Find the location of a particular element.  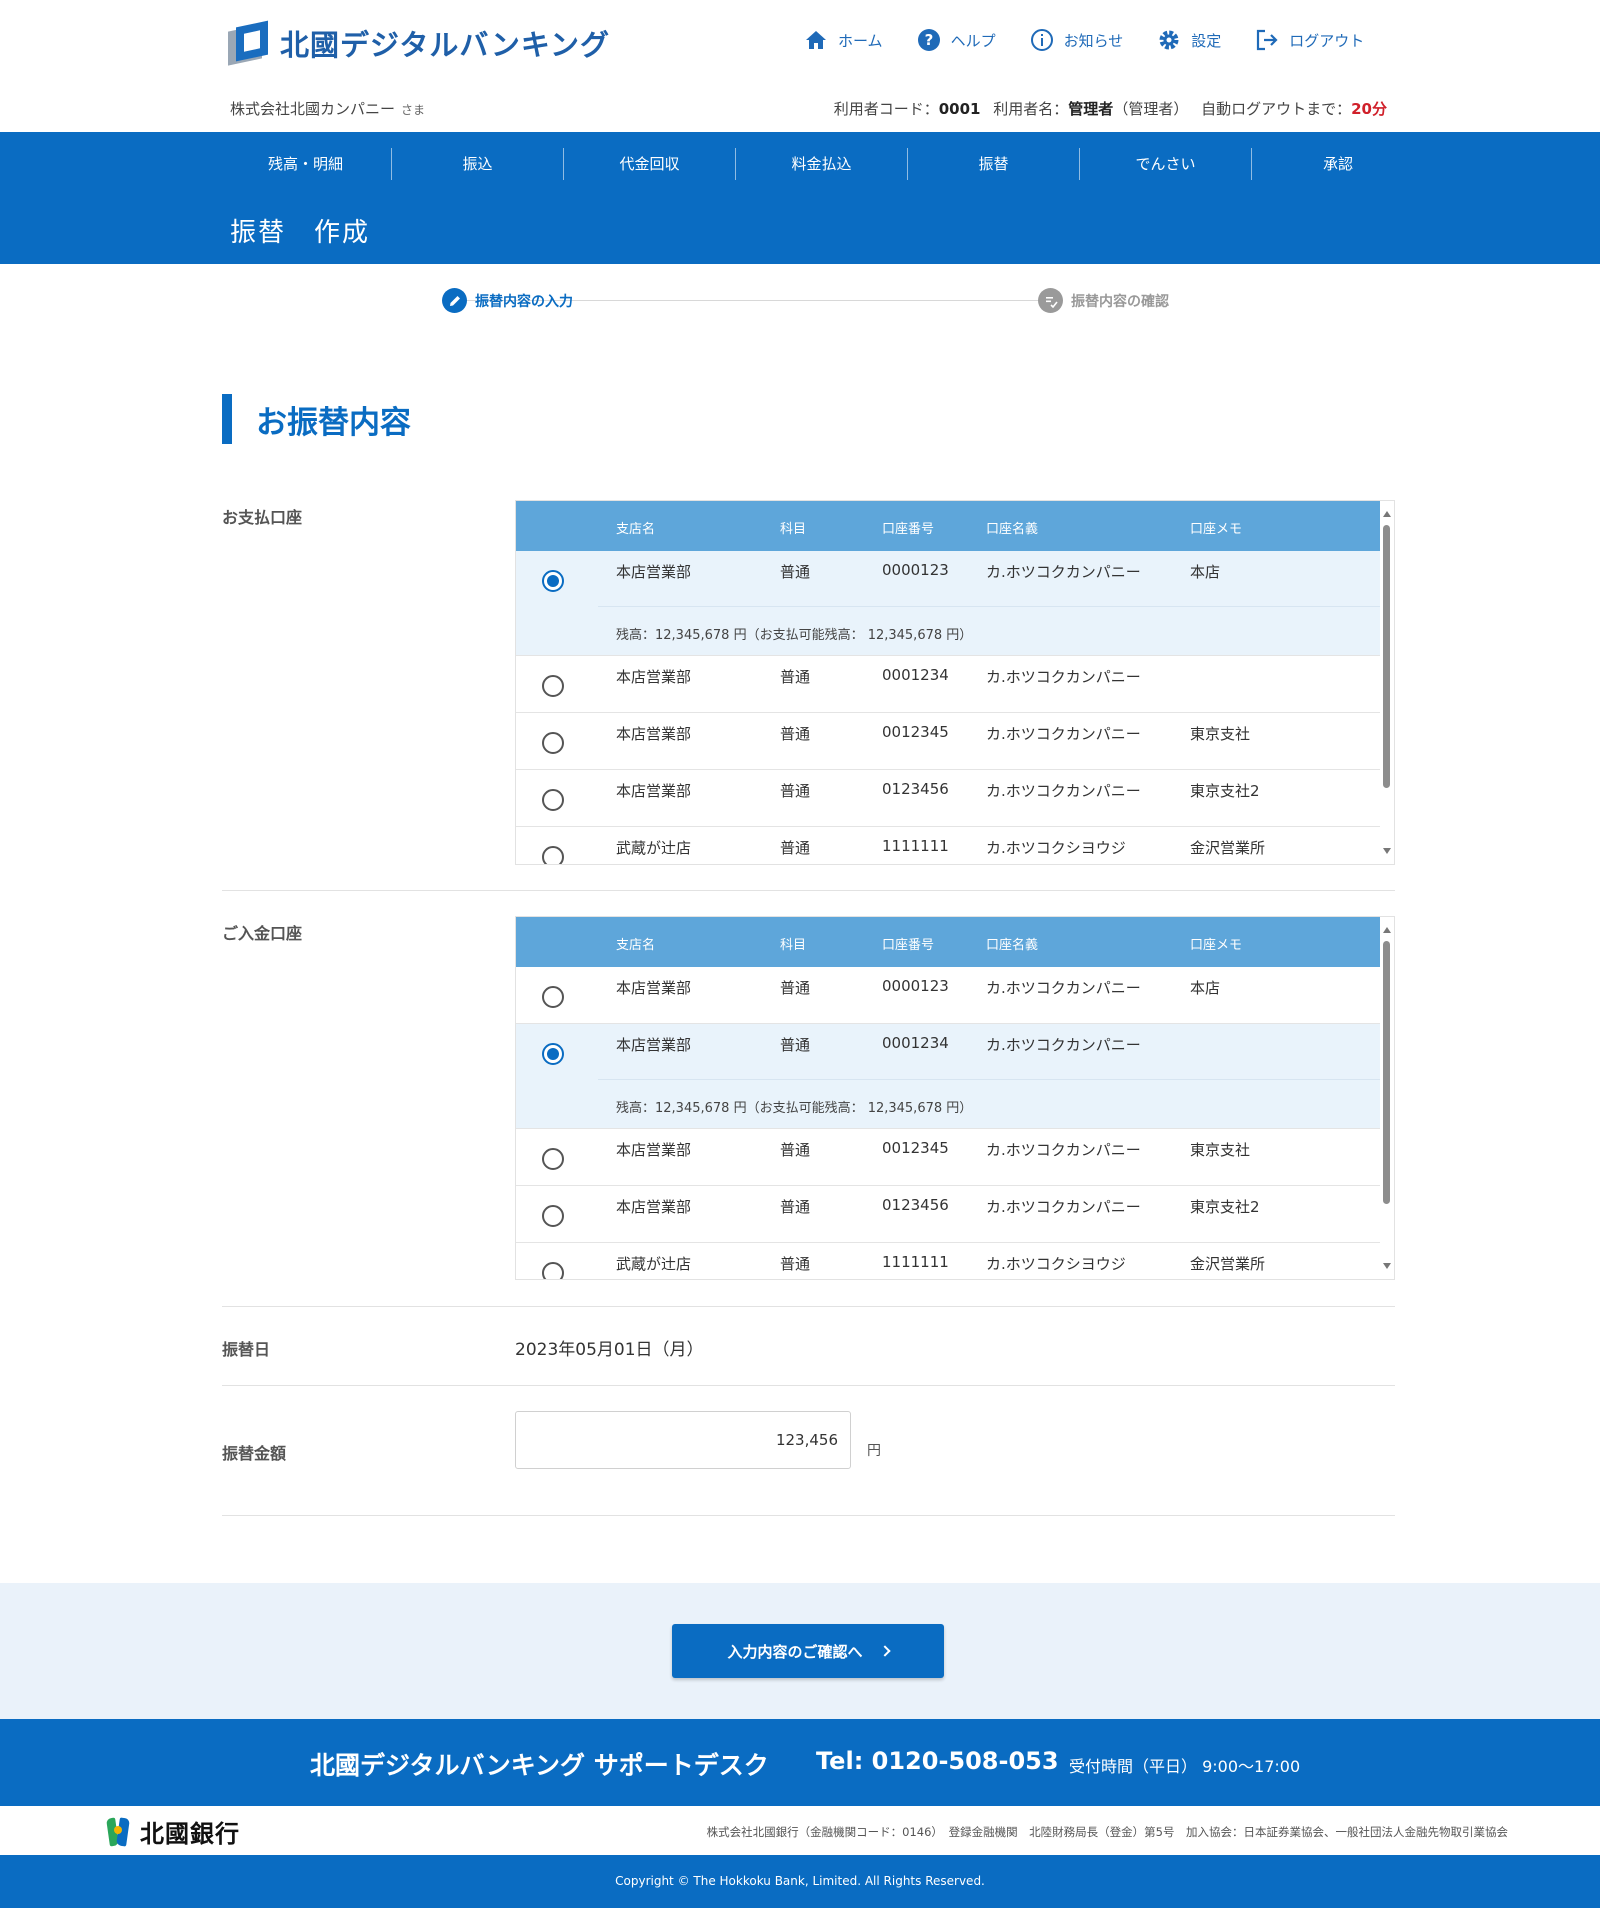

deposit-row-4: 武蔵が辻店 普通 1111111 カ.ホツコクシヨウジ 金沢営業所 is located at coordinates (948, 1261).